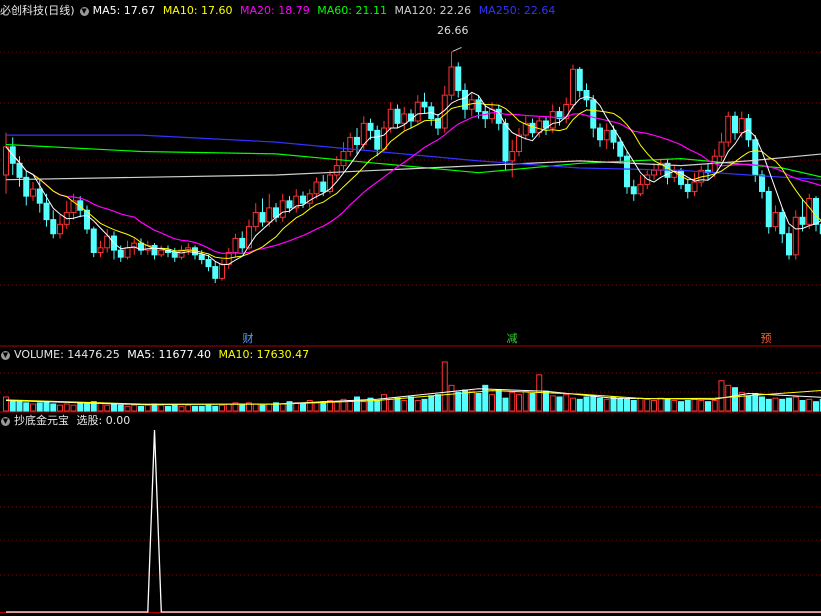  What do you see at coordinates (433, 10) in the screenshot?
I see `ma120-label: MA120: 22.26` at bounding box center [433, 10].